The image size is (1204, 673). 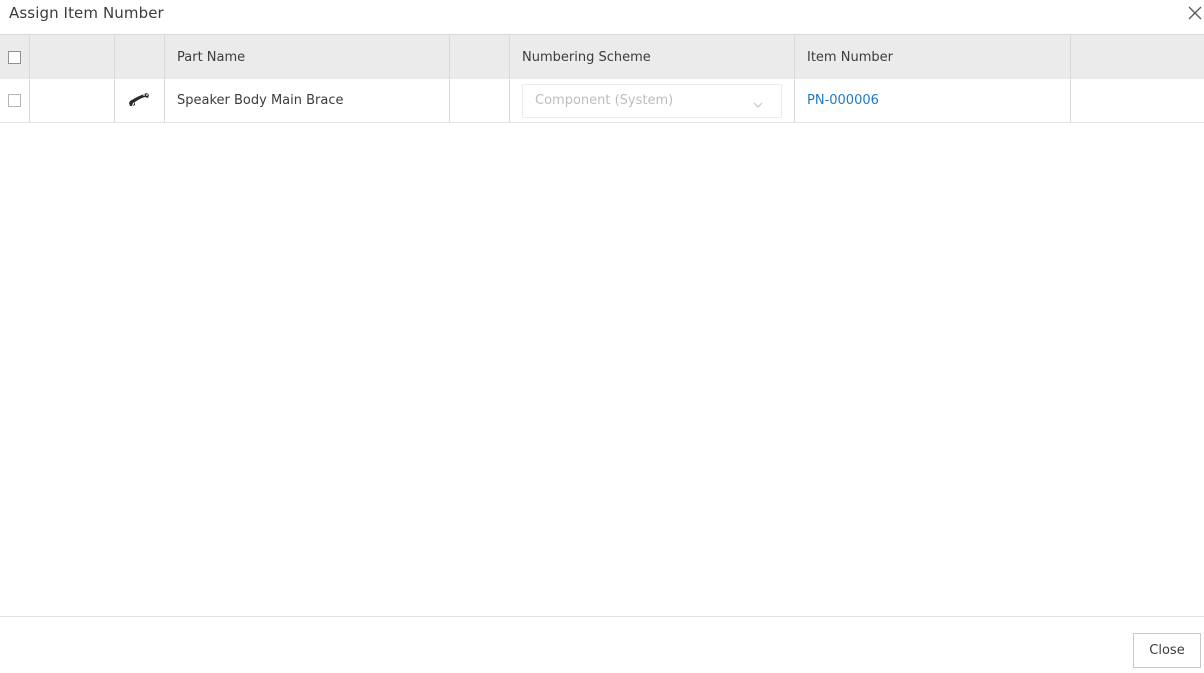 I want to click on header-rest-cell, so click(x=1137, y=57).